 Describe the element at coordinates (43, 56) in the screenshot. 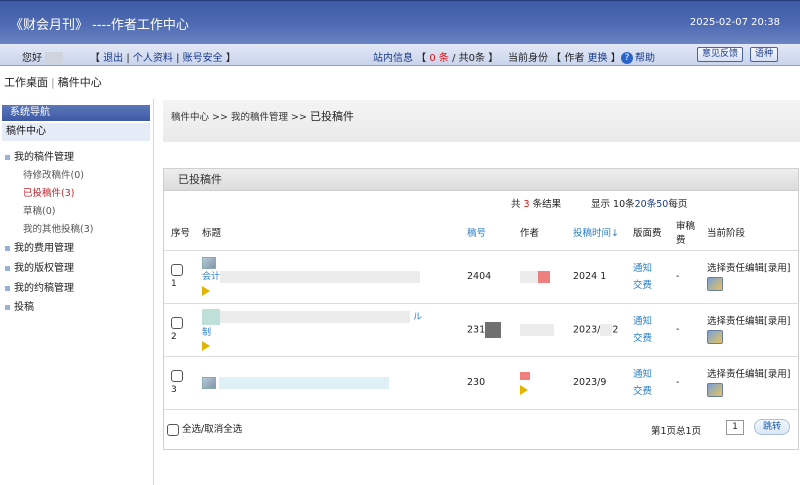

I see `greeting-area: 您好` at that location.